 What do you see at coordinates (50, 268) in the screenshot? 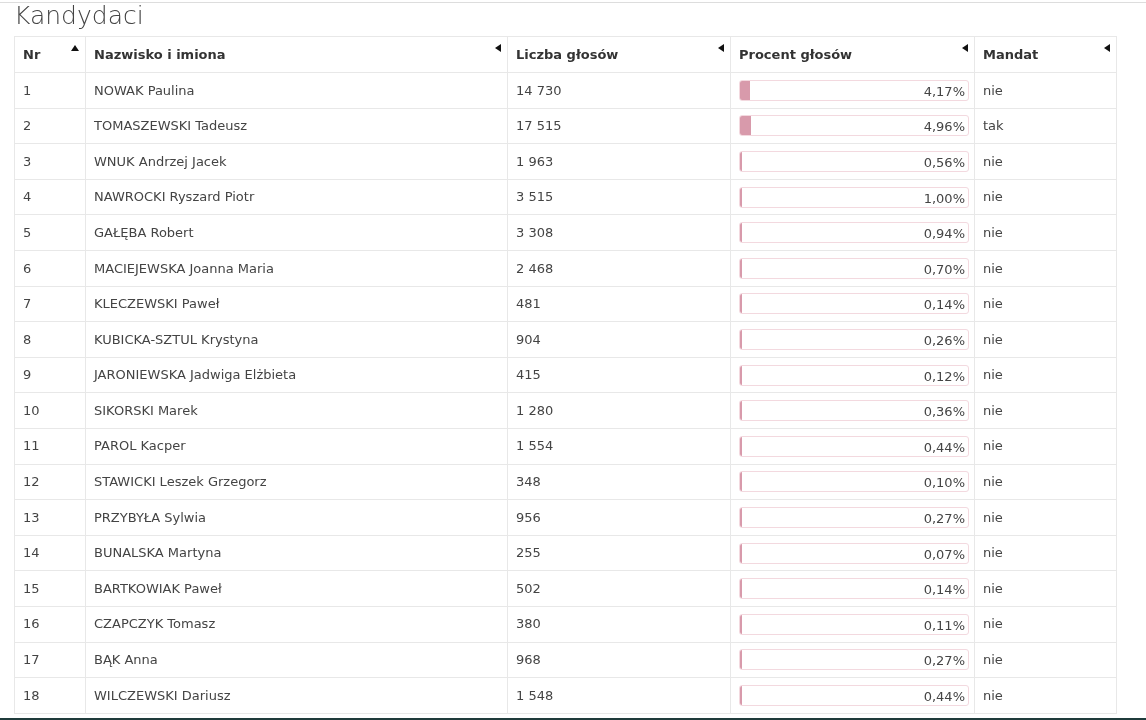
I see `row-number: 6` at bounding box center [50, 268].